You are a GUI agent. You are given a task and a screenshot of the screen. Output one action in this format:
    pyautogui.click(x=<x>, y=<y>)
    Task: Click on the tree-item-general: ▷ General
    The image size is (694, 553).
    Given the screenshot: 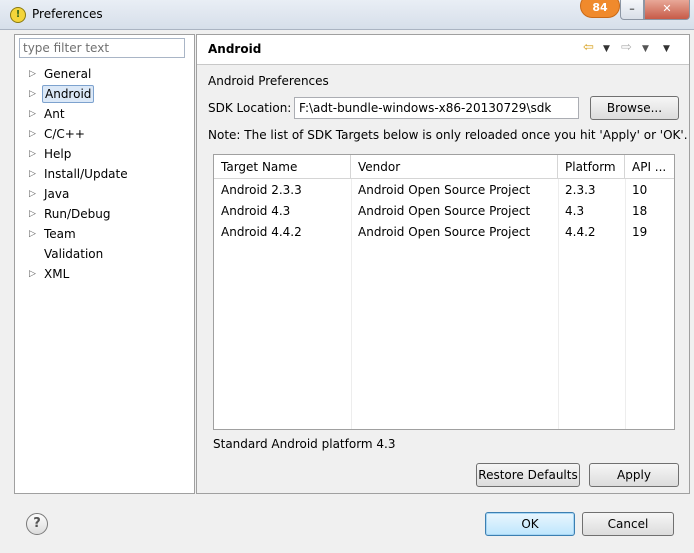 What is the action you would take?
    pyautogui.click(x=105, y=75)
    